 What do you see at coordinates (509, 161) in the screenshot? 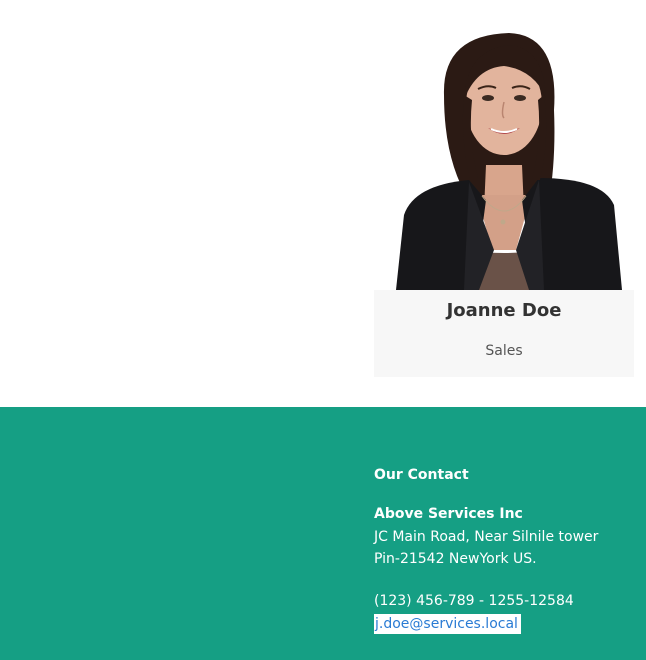
I see `portrait-image` at bounding box center [509, 161].